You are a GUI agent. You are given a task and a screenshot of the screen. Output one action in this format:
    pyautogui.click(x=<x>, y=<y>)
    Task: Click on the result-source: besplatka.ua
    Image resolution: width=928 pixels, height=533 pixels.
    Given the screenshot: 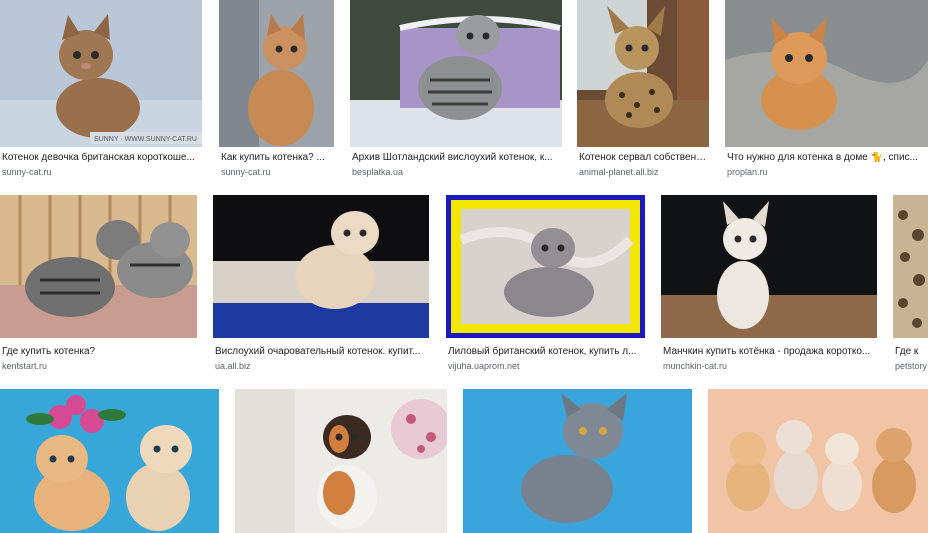 What is the action you would take?
    pyautogui.click(x=377, y=172)
    